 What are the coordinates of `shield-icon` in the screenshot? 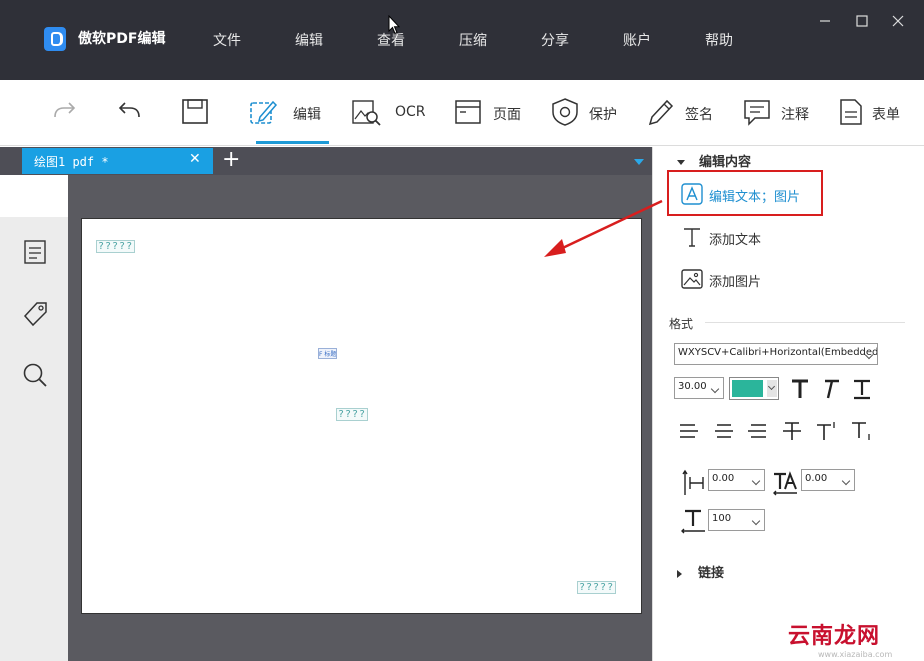 It's located at (565, 112).